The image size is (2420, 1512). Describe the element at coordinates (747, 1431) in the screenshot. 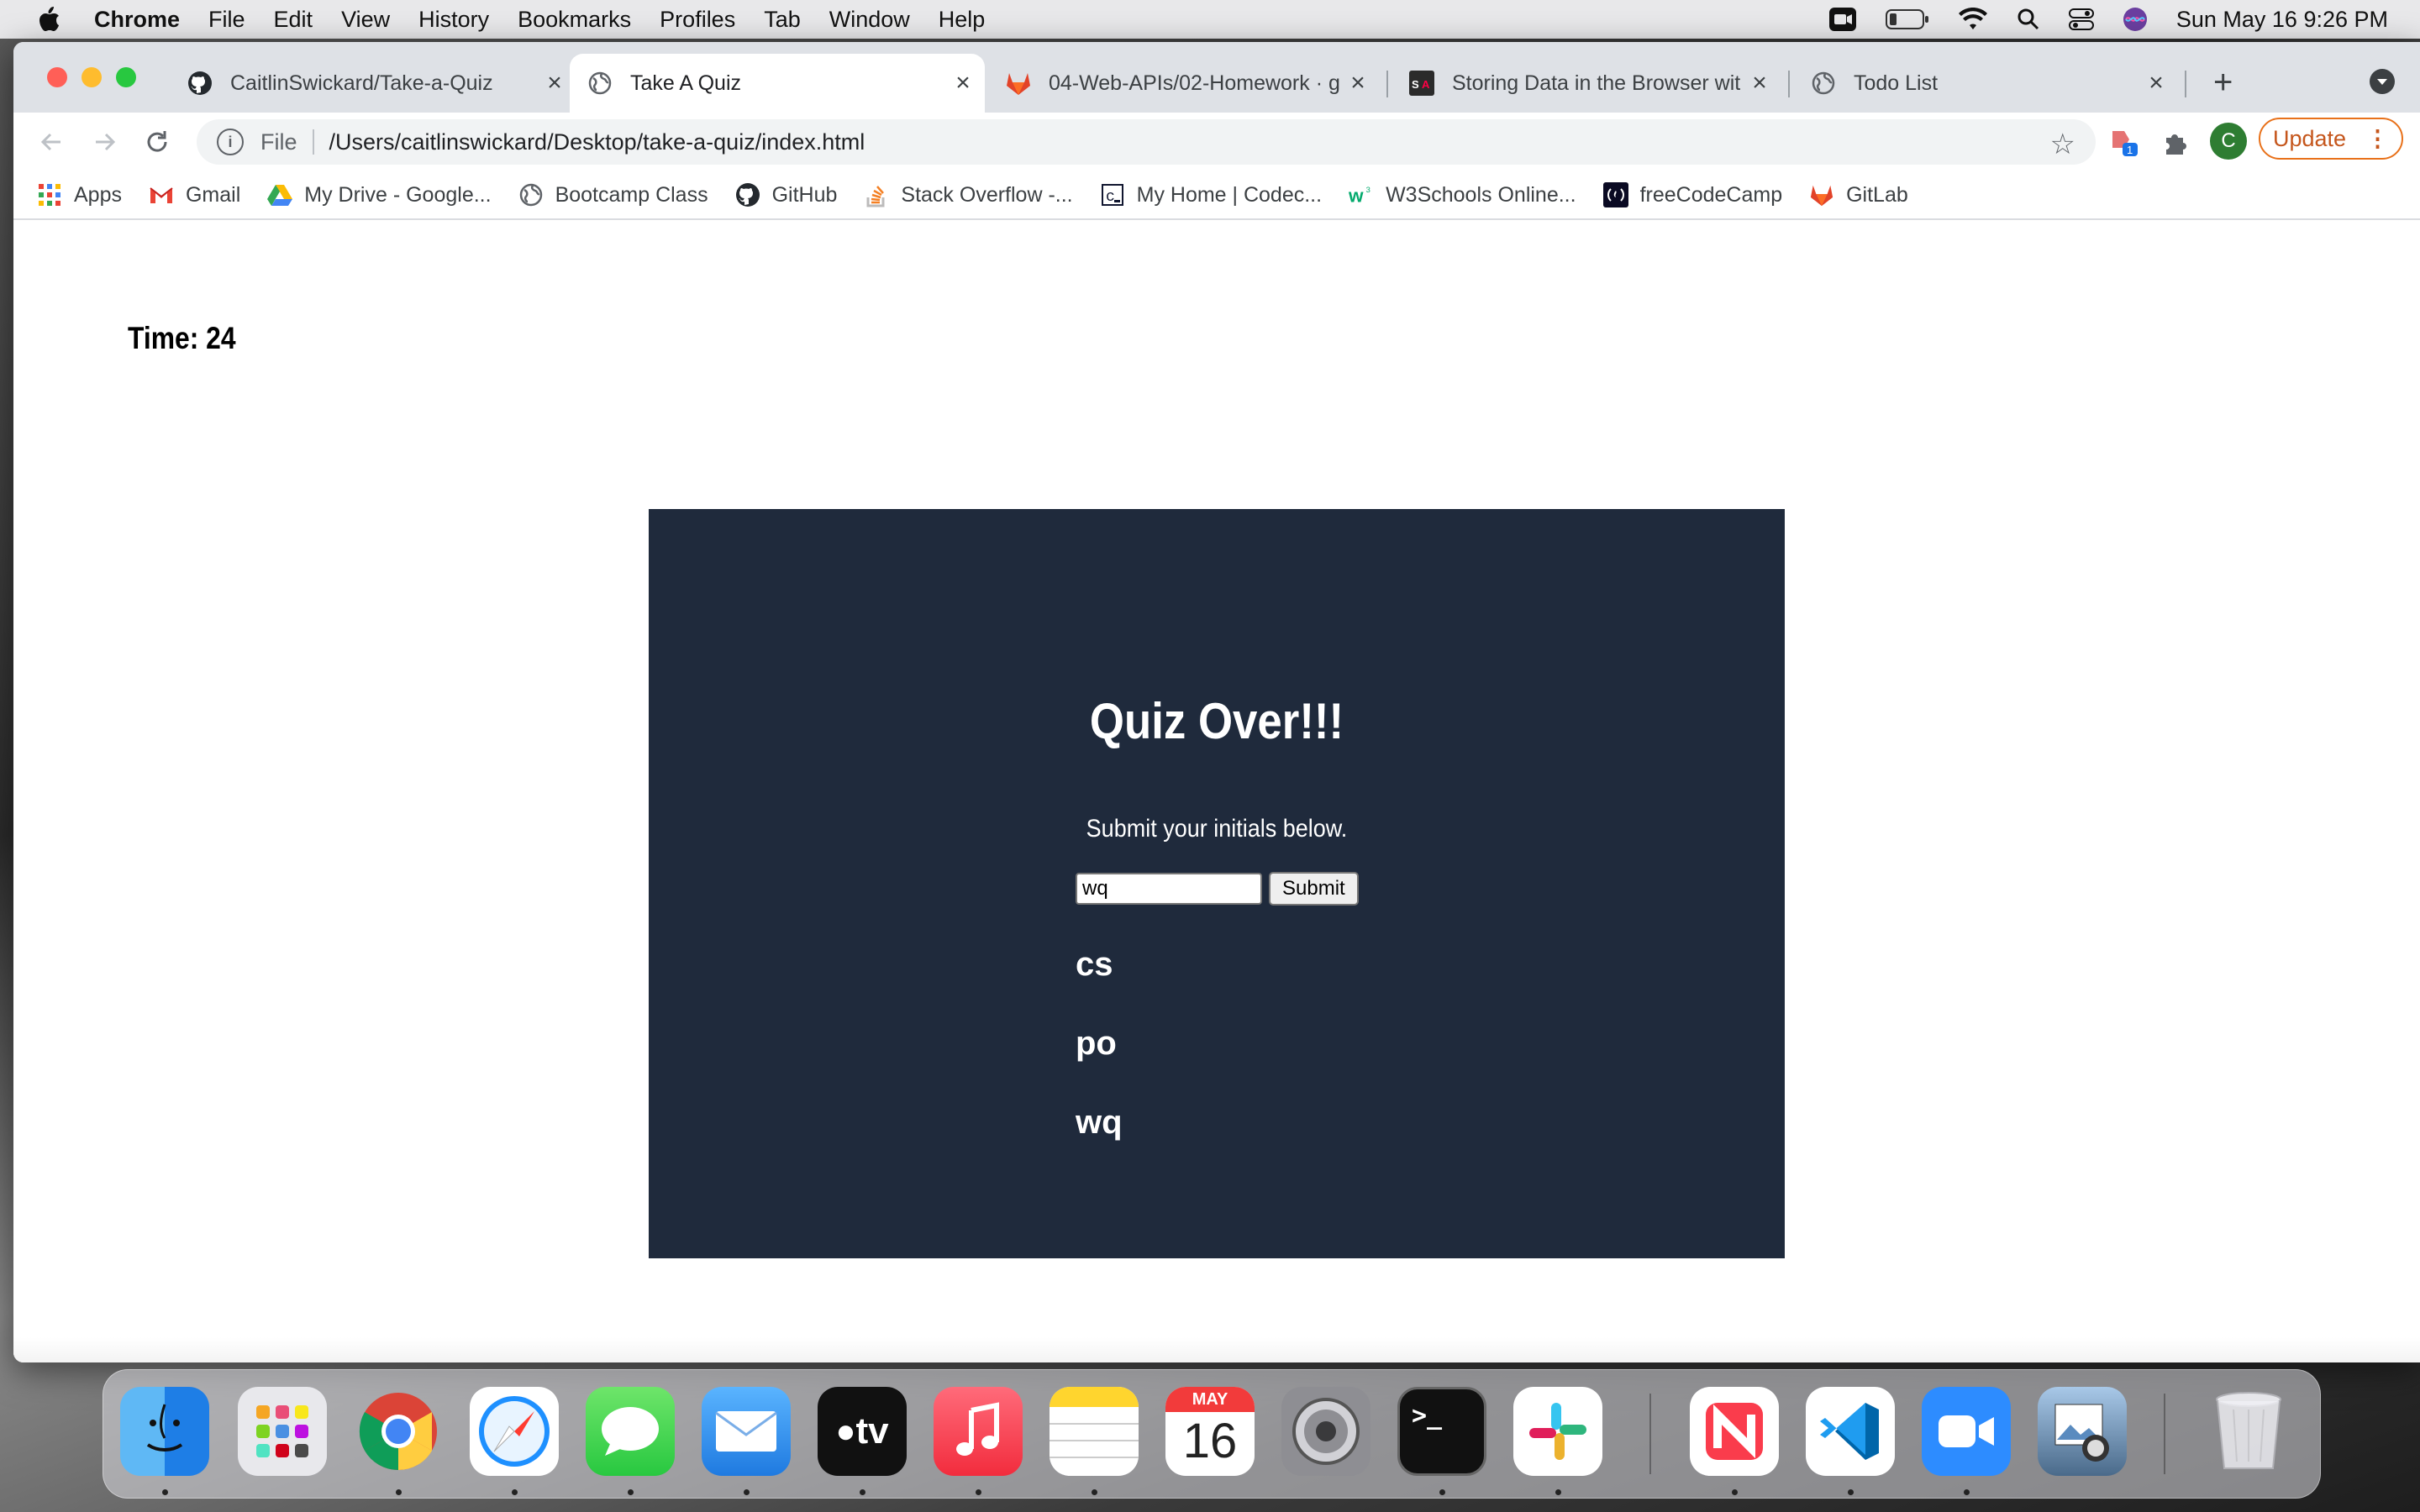

I see `mail-icon` at that location.